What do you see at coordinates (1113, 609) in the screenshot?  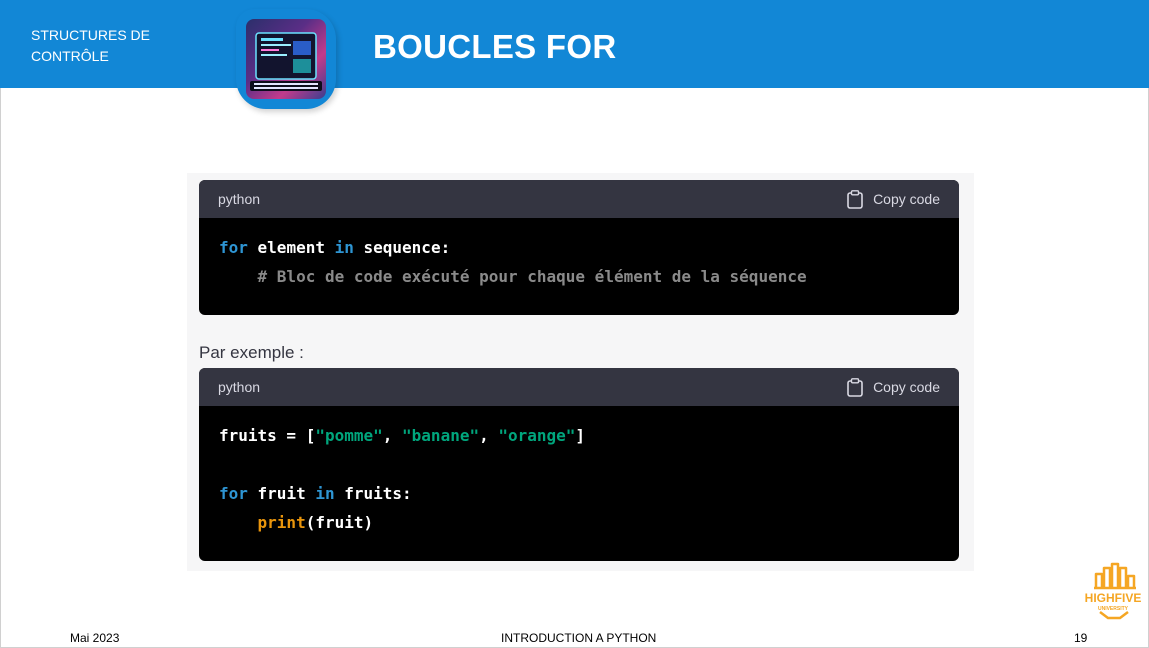 I see `logo-subtext: UNIVERSITY` at bounding box center [1113, 609].